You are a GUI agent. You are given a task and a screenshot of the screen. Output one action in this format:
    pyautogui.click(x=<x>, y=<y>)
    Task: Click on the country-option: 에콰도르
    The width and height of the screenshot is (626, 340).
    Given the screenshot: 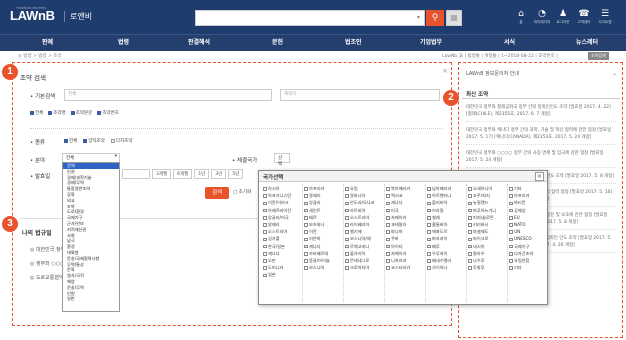 What is the action you would take?
    pyautogui.click(x=447, y=231)
    